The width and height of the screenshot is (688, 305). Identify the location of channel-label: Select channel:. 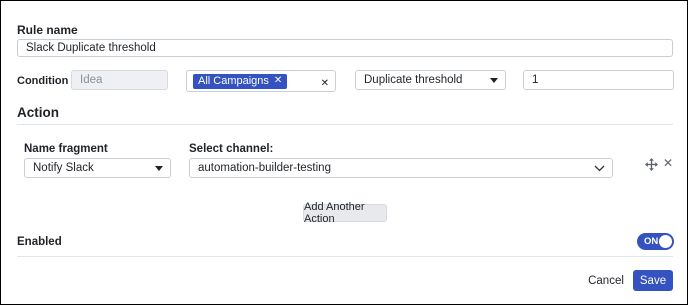
(231, 149).